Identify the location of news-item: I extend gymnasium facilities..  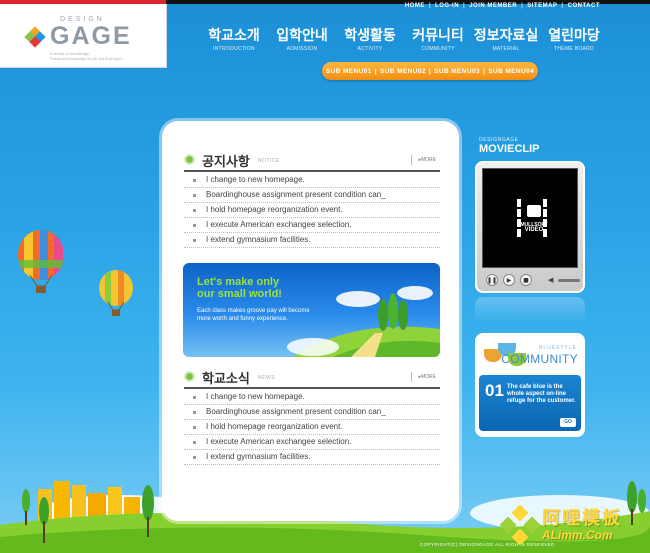
(312, 457).